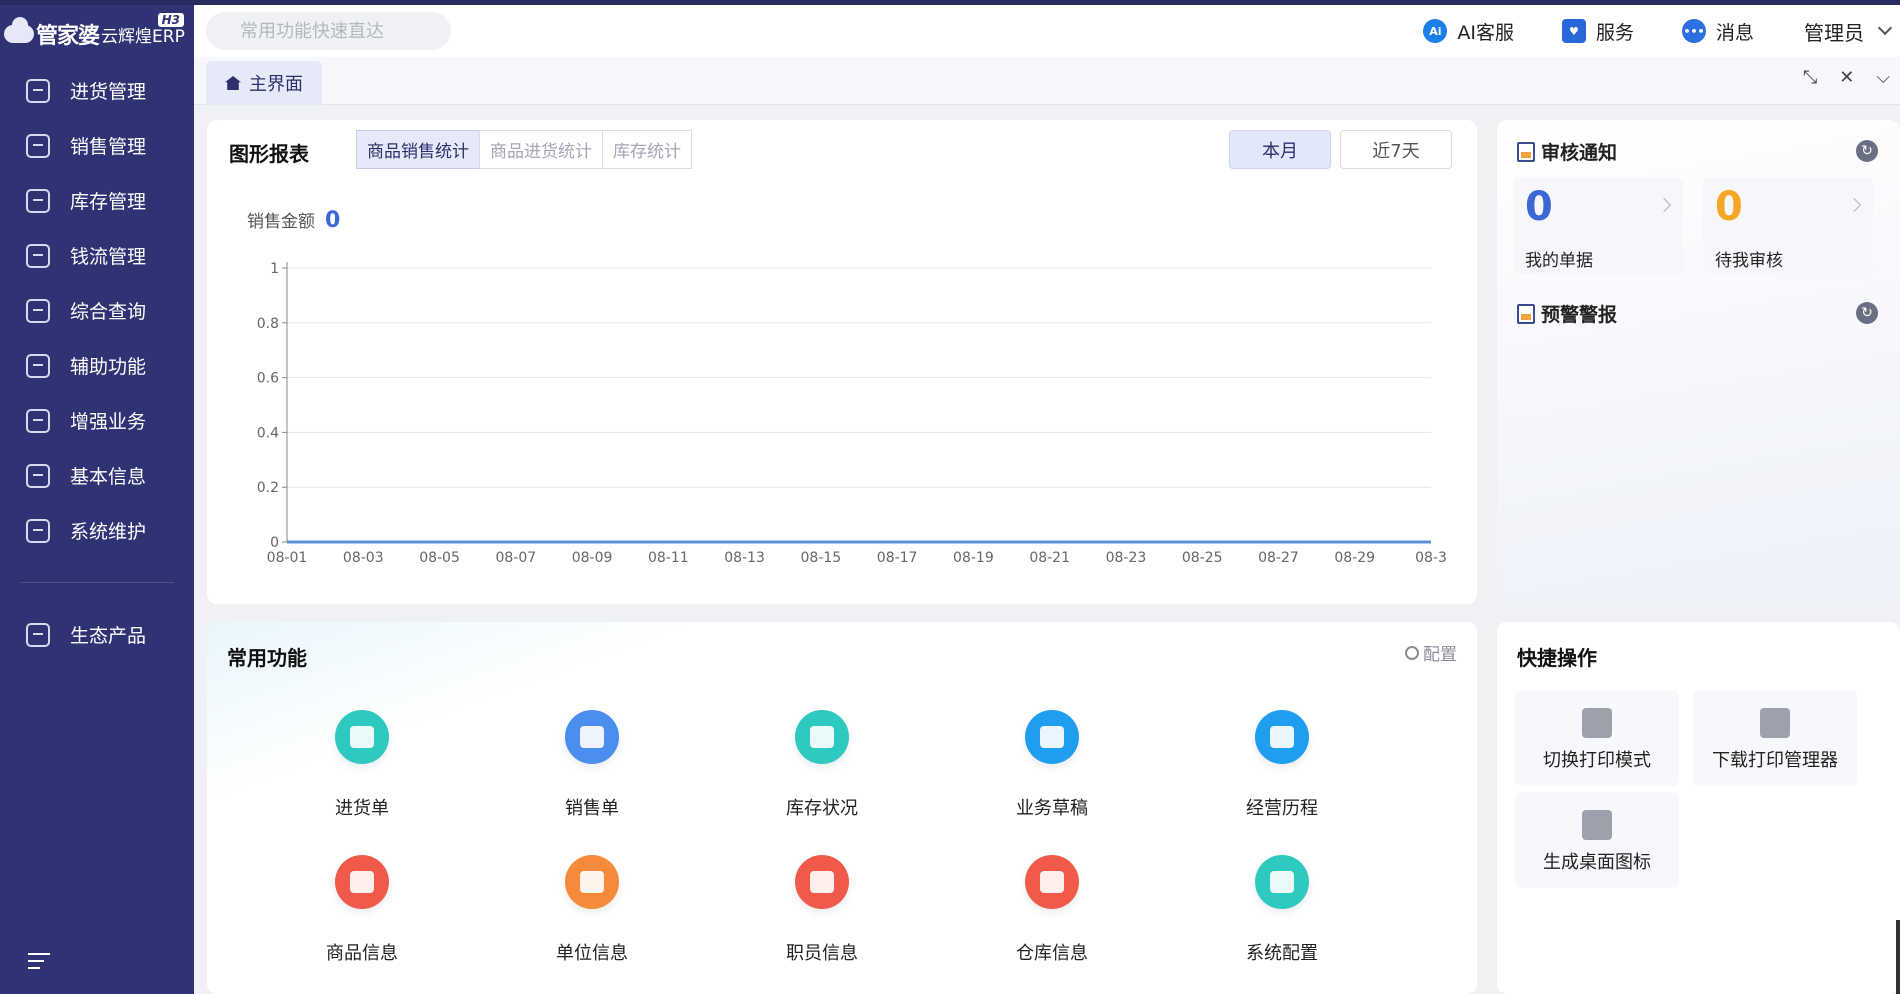 This screenshot has width=1900, height=994. What do you see at coordinates (1052, 910) in the screenshot?
I see `function-item: 仓库信息` at bounding box center [1052, 910].